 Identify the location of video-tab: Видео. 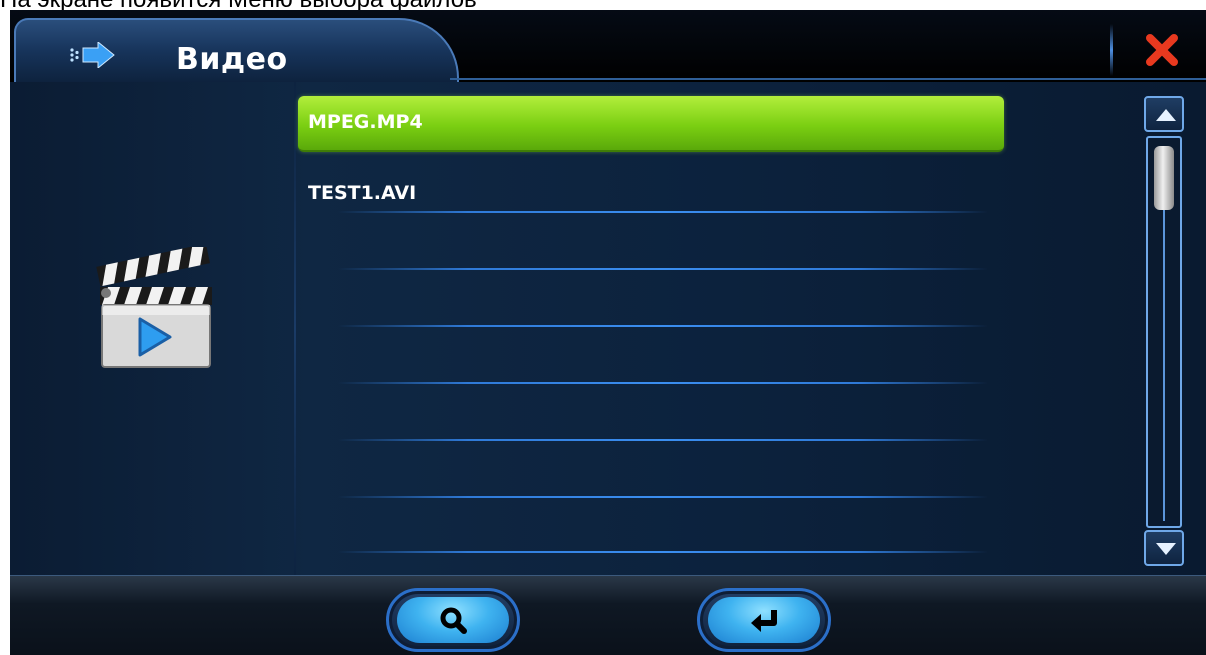
(236, 53).